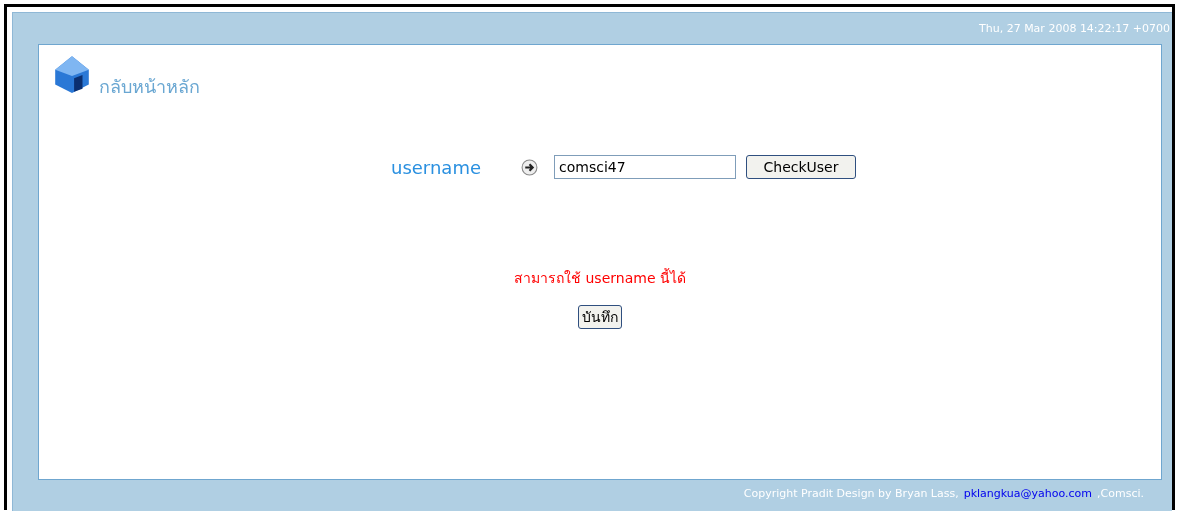 The width and height of the screenshot is (1183, 512). What do you see at coordinates (436, 167) in the screenshot?
I see `username-label: username` at bounding box center [436, 167].